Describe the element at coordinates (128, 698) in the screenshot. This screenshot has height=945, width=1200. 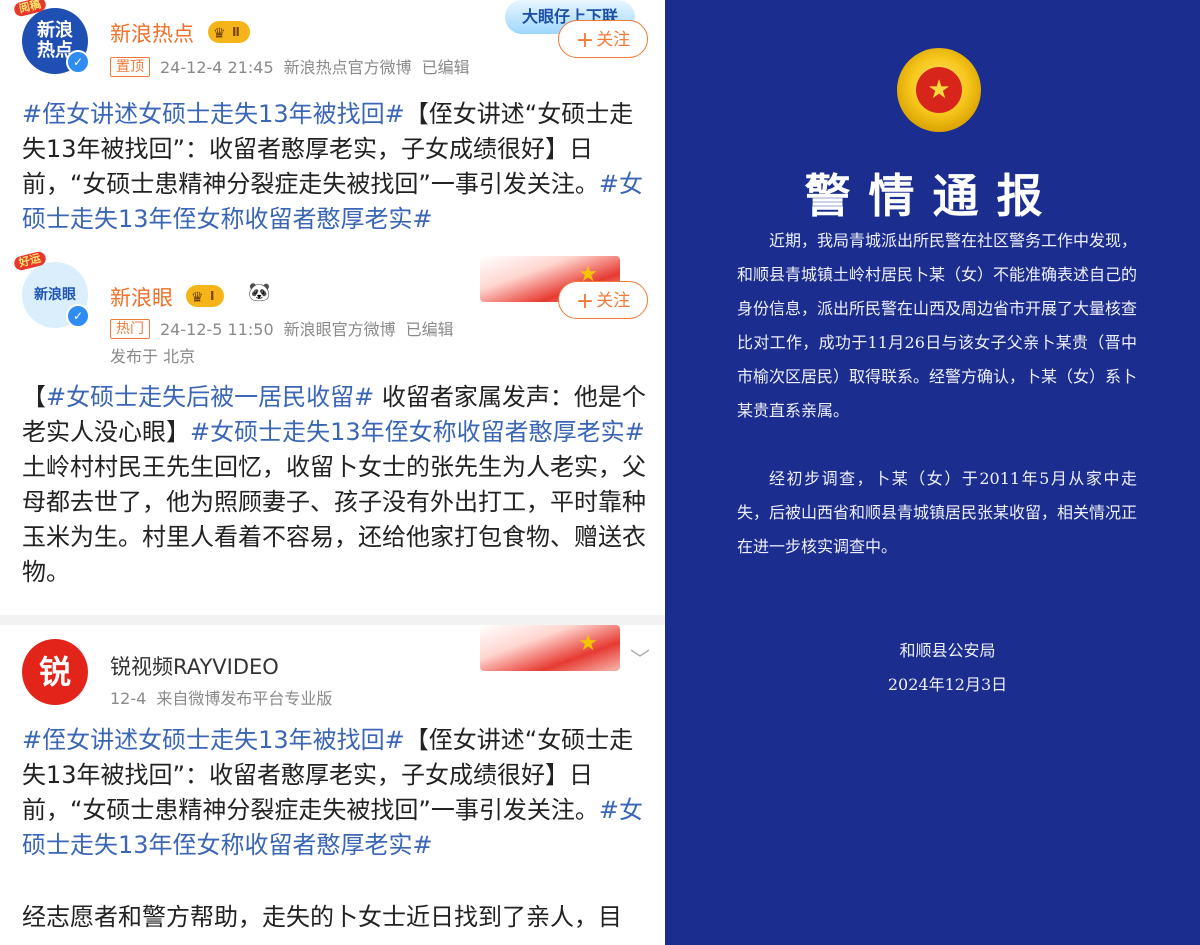
I see `post-time: 12-4` at that location.